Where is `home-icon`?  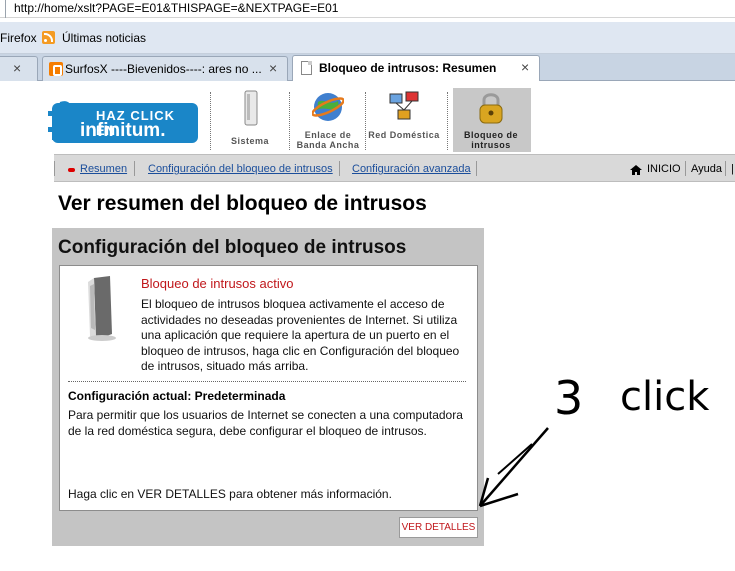
home-icon is located at coordinates (636, 170).